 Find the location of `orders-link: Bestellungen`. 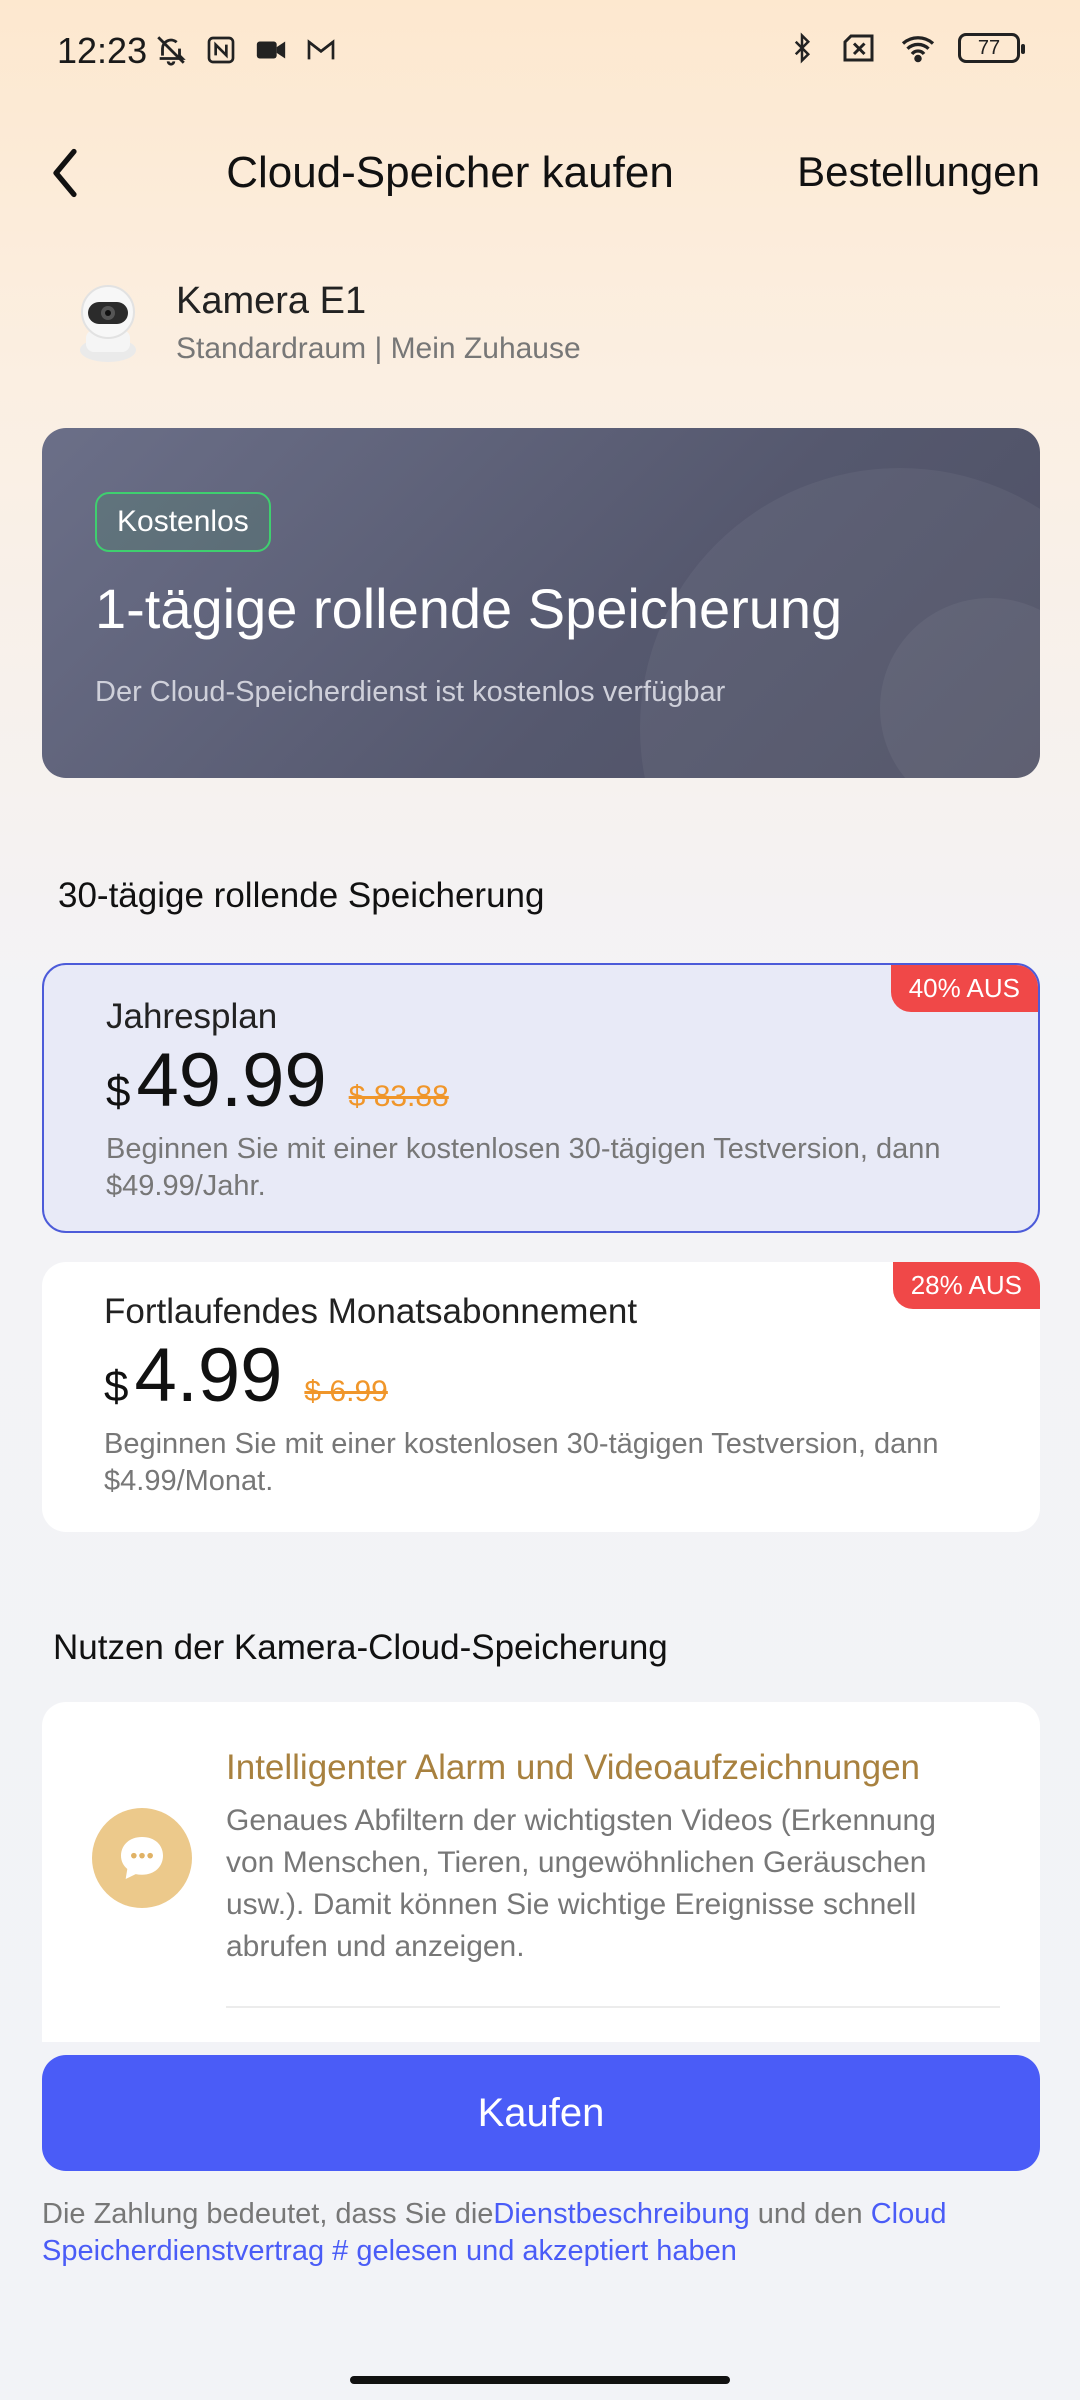

orders-link: Bestellungen is located at coordinates (918, 172).